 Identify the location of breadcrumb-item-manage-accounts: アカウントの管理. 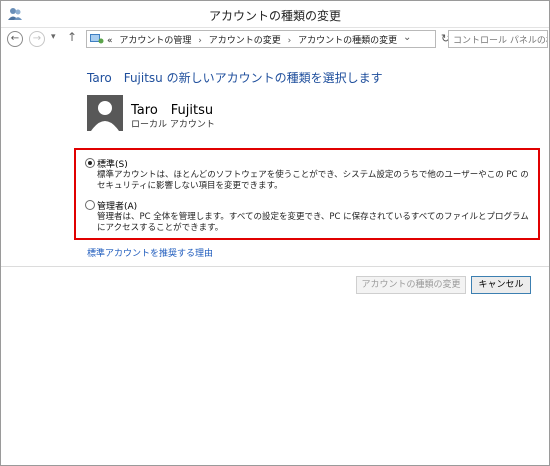
(155, 41).